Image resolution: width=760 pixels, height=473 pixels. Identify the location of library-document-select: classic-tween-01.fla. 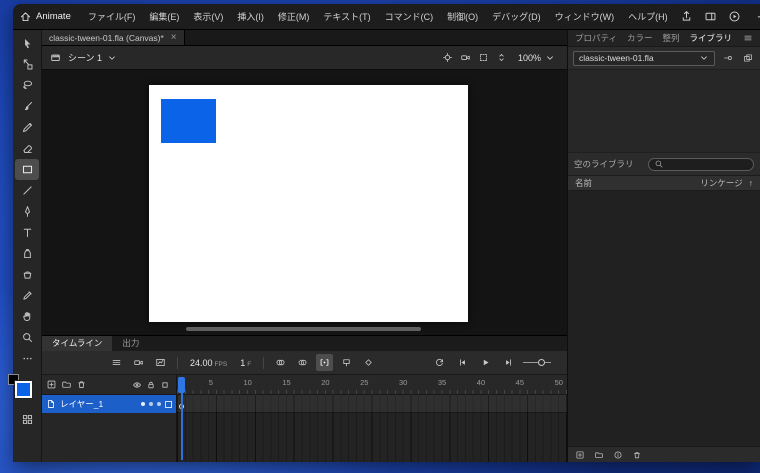
(644, 58).